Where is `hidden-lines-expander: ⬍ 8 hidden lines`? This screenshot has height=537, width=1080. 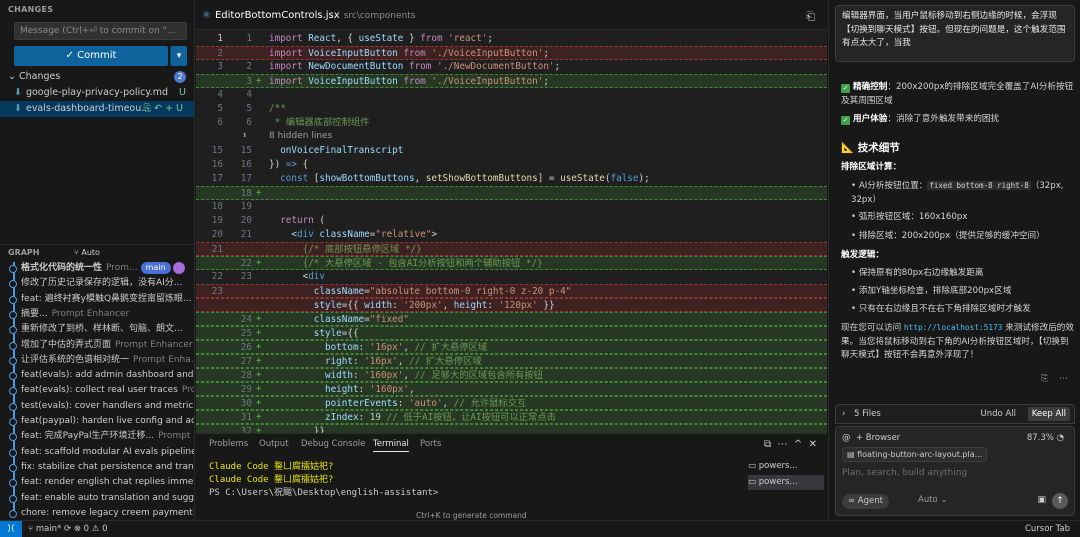 hidden-lines-expander: ⬍ 8 hidden lines is located at coordinates (511, 137).